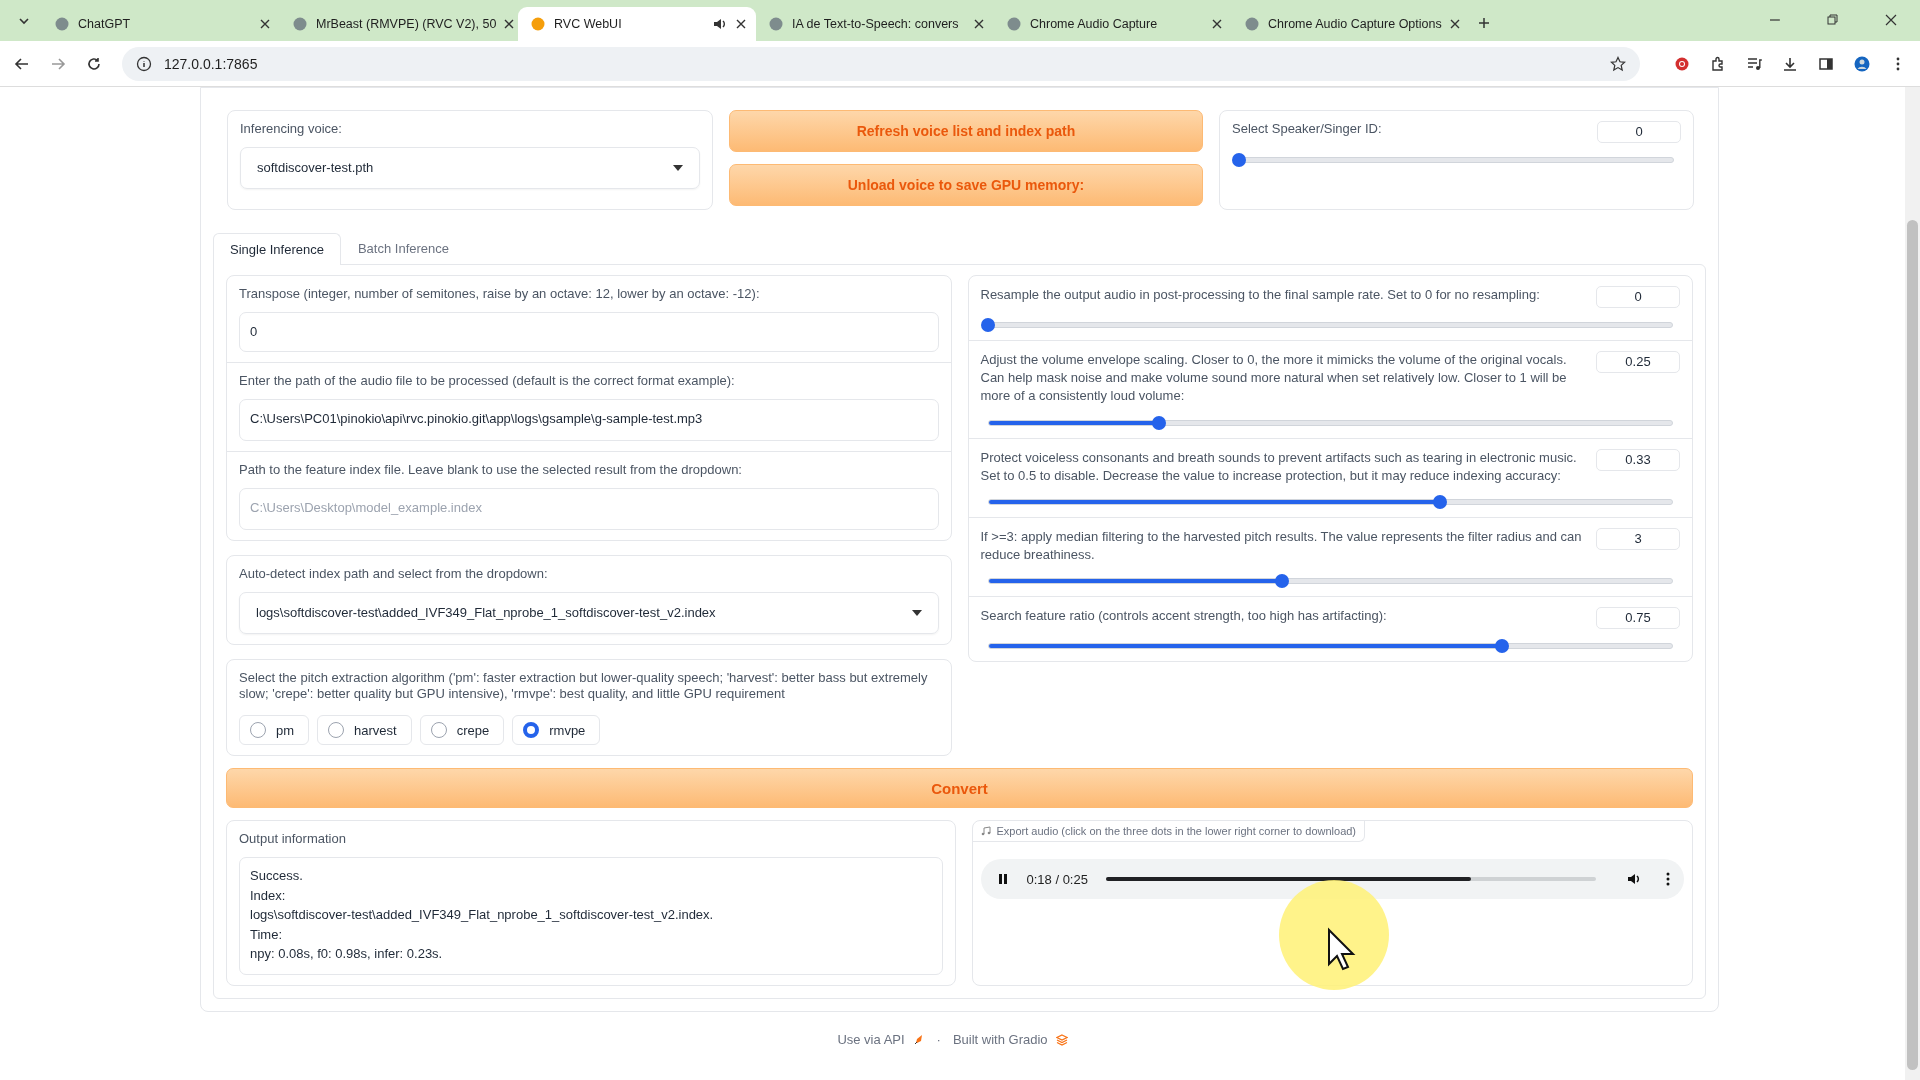  Describe the element at coordinates (591, 916) in the screenshot. I see `output-textbox: Success. Index: logs\softdiscover-test\added_IVF349_Flat_nprobe_1_softdiscover-test_v2.index. Time: npy: 0.08s, f0: 0.98s, infer: 0.23s.` at that location.